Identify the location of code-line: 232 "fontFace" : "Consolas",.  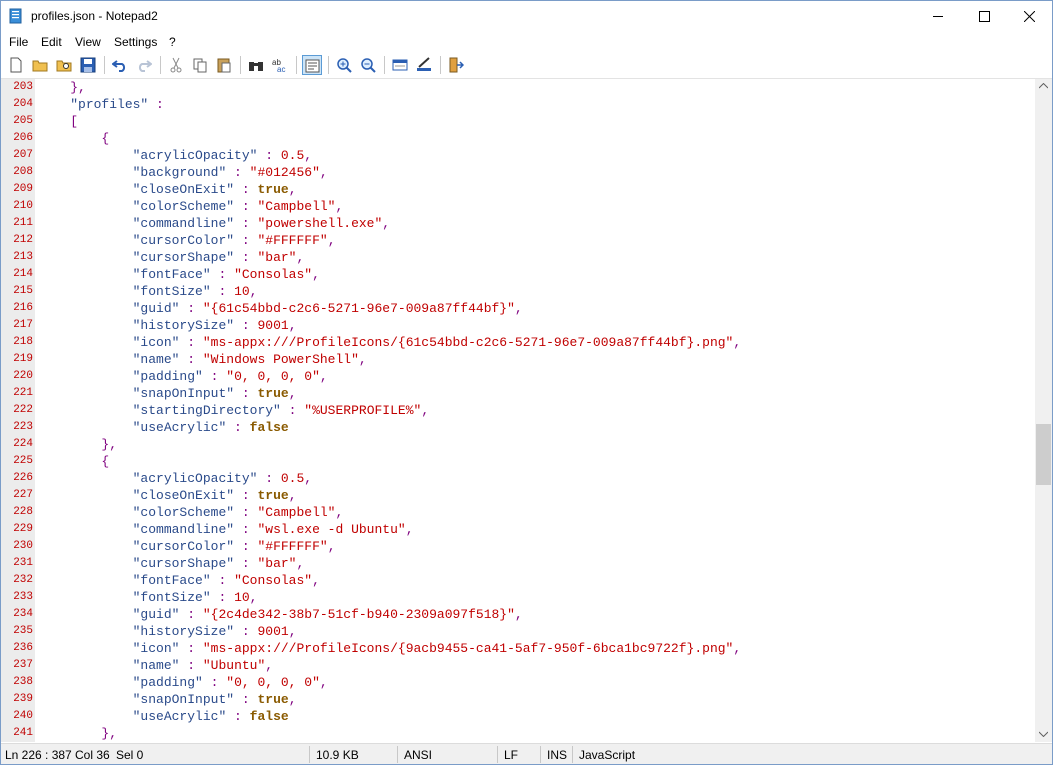
(518, 580).